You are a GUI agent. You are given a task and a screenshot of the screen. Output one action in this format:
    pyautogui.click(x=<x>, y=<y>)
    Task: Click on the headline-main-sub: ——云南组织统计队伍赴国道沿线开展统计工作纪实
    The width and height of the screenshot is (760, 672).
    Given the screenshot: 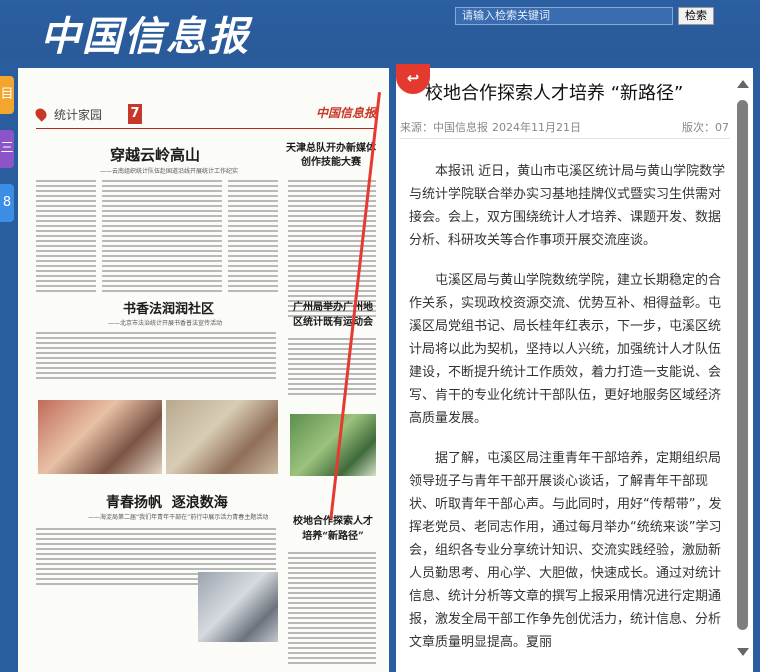 What is the action you would take?
    pyautogui.click(x=169, y=171)
    